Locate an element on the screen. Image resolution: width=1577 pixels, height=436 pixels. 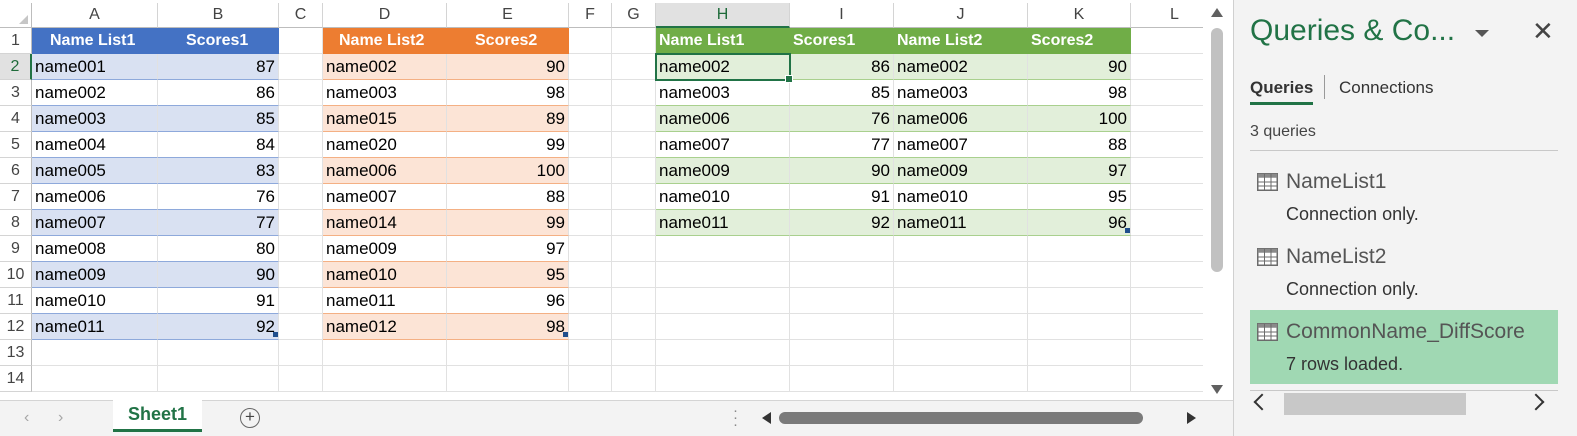
name-cell: name005 is located at coordinates (95, 171).